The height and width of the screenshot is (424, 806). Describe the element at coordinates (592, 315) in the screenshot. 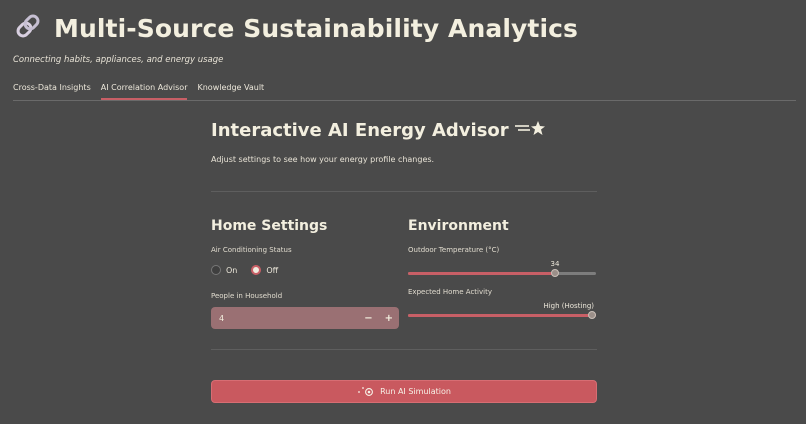

I see `activity-slider-handle` at that location.